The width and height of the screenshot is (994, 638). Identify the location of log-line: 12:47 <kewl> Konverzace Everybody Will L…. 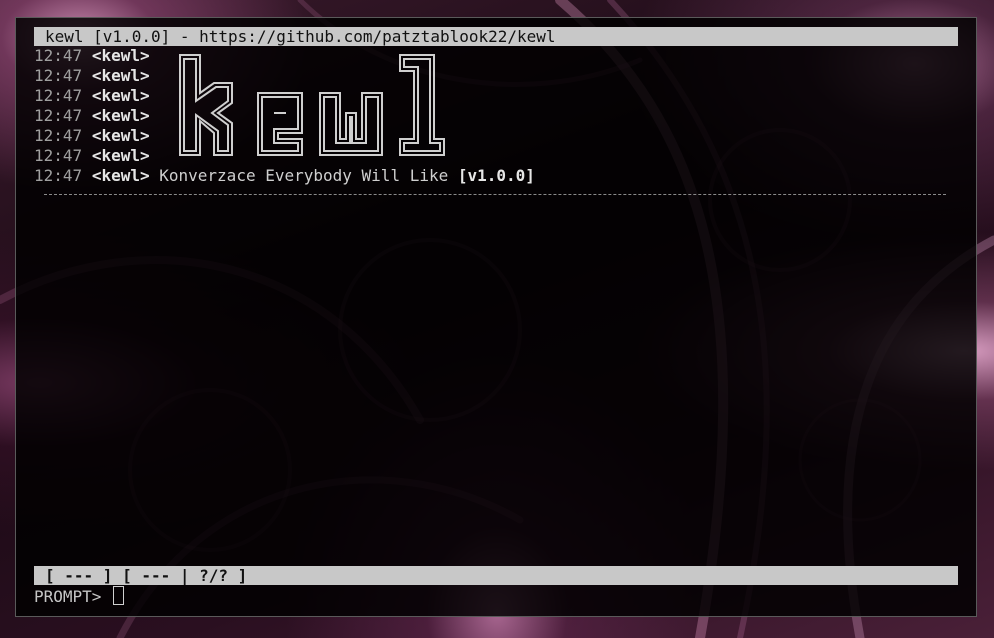
(494, 176).